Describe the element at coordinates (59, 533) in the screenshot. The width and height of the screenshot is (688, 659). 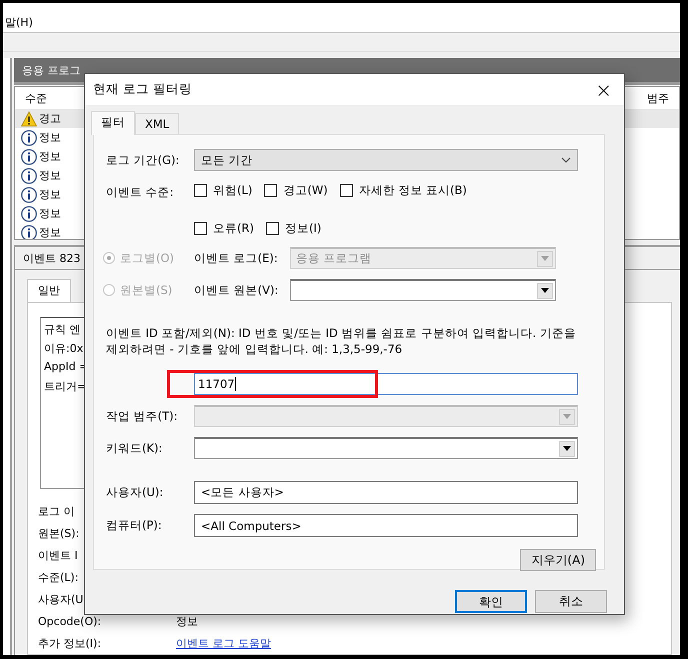
I see `property-label: 원본(S):` at that location.